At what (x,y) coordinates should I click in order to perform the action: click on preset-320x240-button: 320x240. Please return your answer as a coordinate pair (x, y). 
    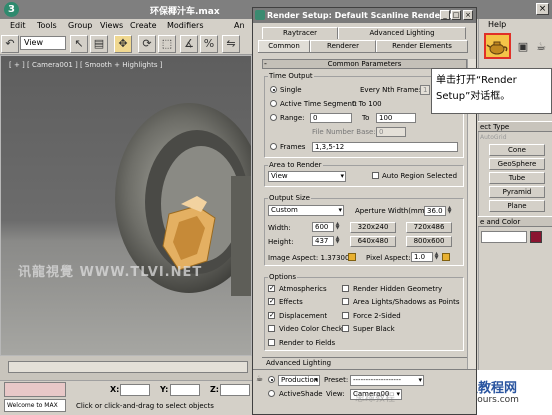
    Looking at the image, I should click on (373, 227).